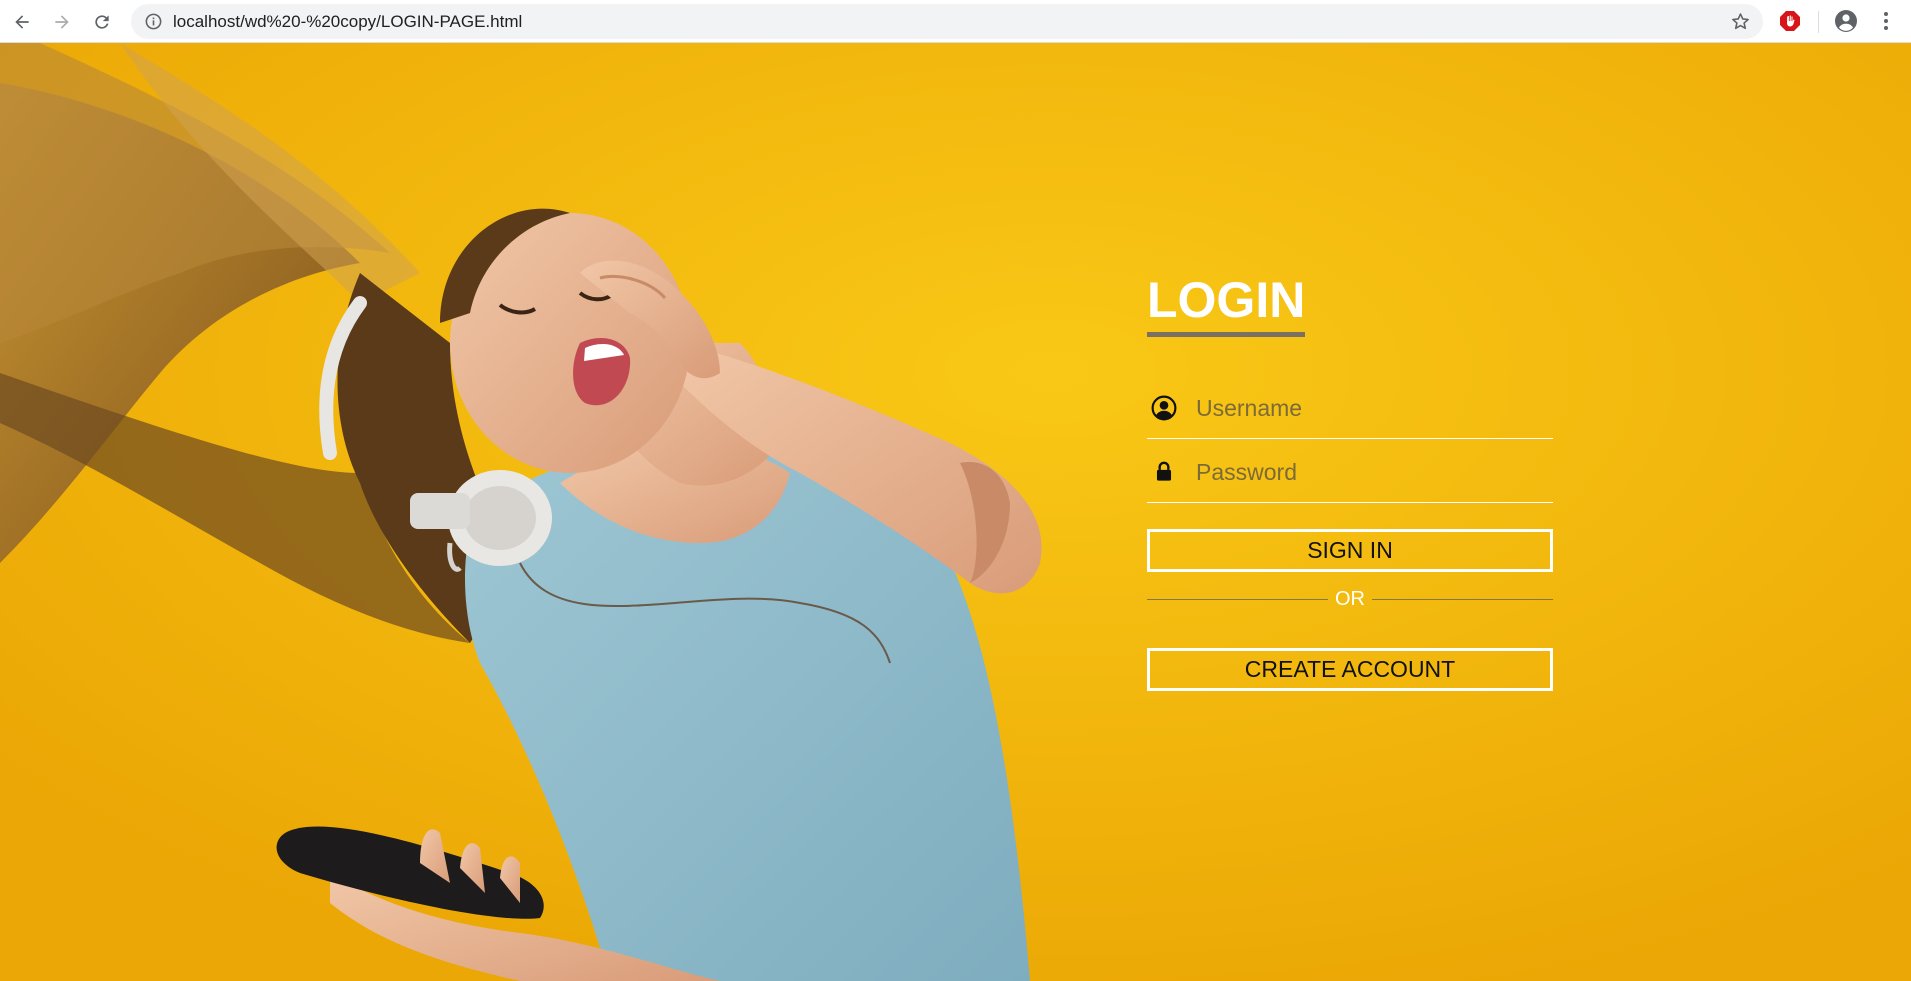 The width and height of the screenshot is (1911, 981). Describe the element at coordinates (1226, 334) in the screenshot. I see `title-underline` at that location.